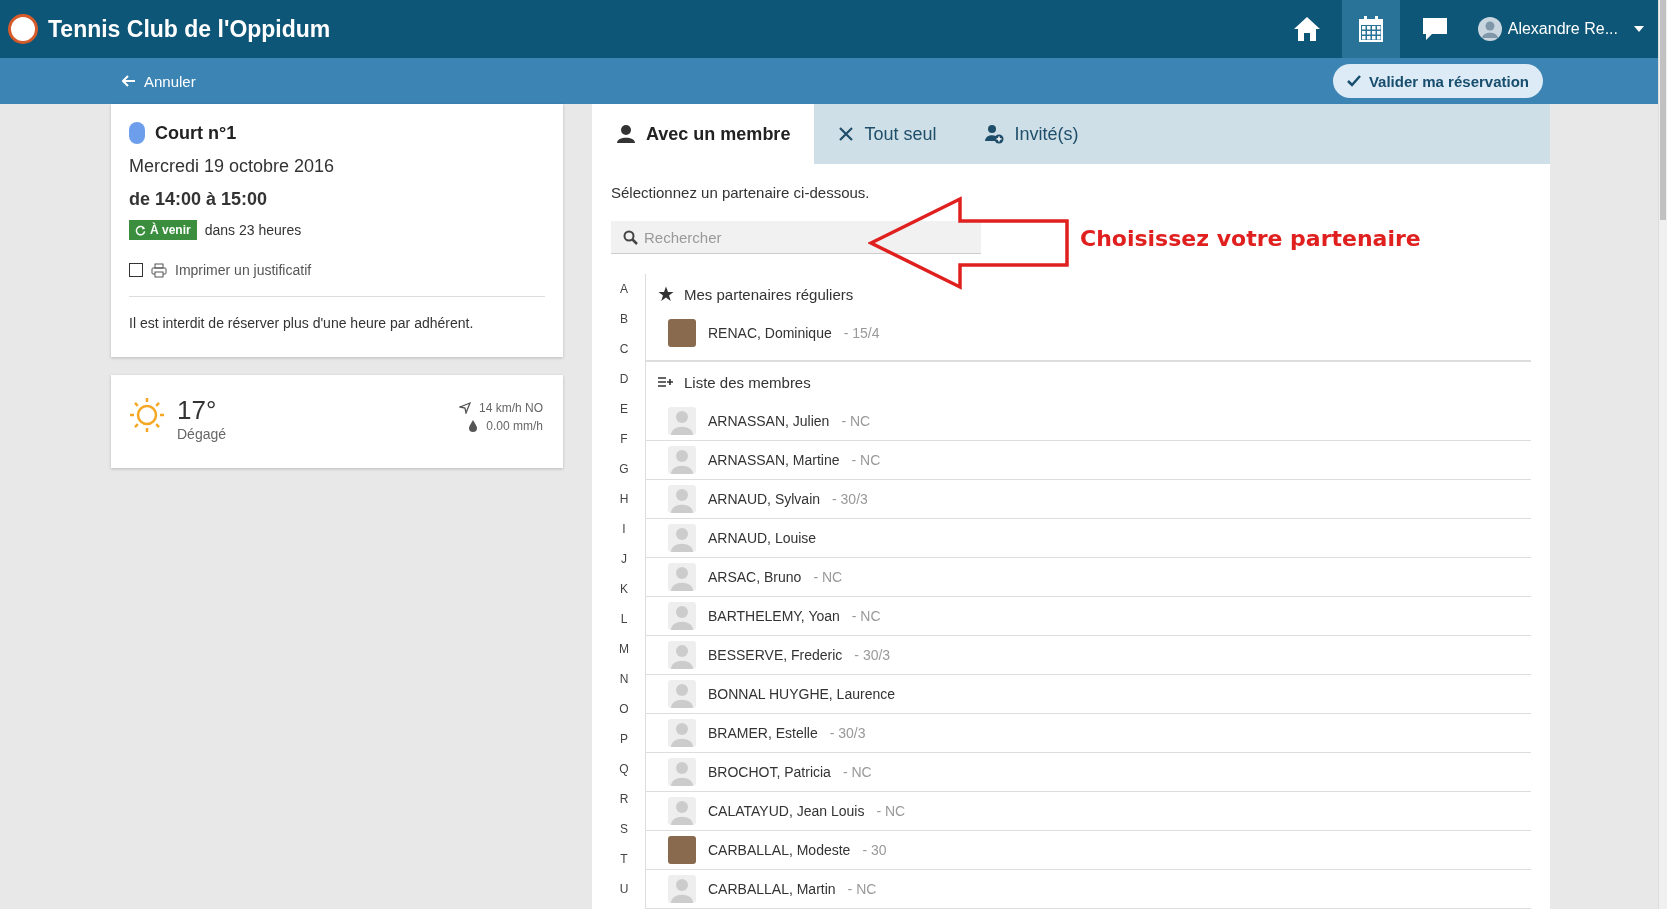 This screenshot has height=909, width=1667. Describe the element at coordinates (741, 192) in the screenshot. I see `instruction-text: Sélectionnez un partenaire ci-dessous.` at that location.